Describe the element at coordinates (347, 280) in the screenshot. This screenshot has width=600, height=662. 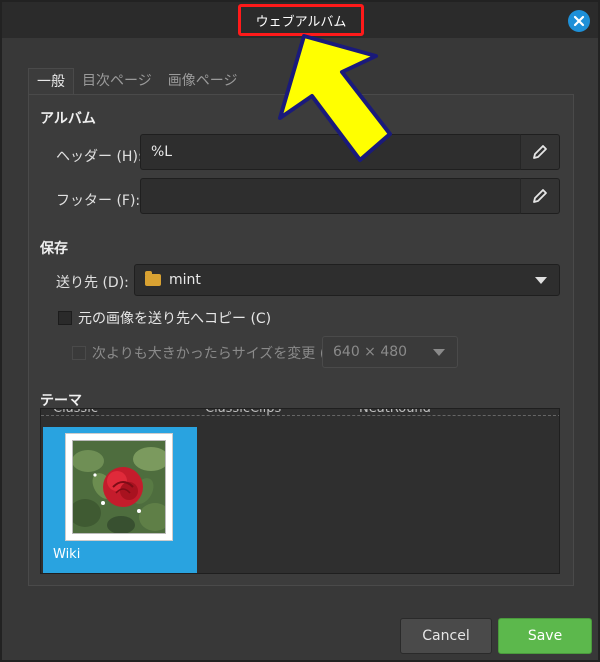
I see `destination-combo: mint` at that location.